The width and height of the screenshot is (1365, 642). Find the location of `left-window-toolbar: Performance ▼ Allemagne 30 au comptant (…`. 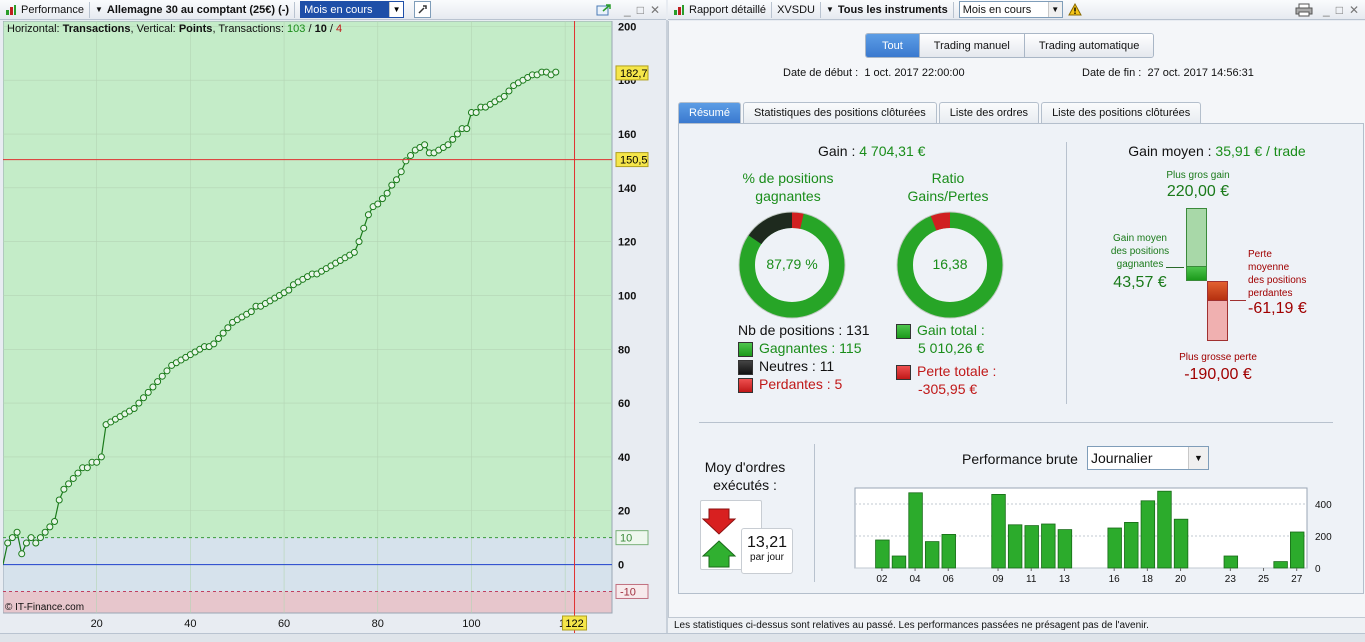

left-window-toolbar: Performance ▼ Allemagne 30 au comptant (… is located at coordinates (333, 10).